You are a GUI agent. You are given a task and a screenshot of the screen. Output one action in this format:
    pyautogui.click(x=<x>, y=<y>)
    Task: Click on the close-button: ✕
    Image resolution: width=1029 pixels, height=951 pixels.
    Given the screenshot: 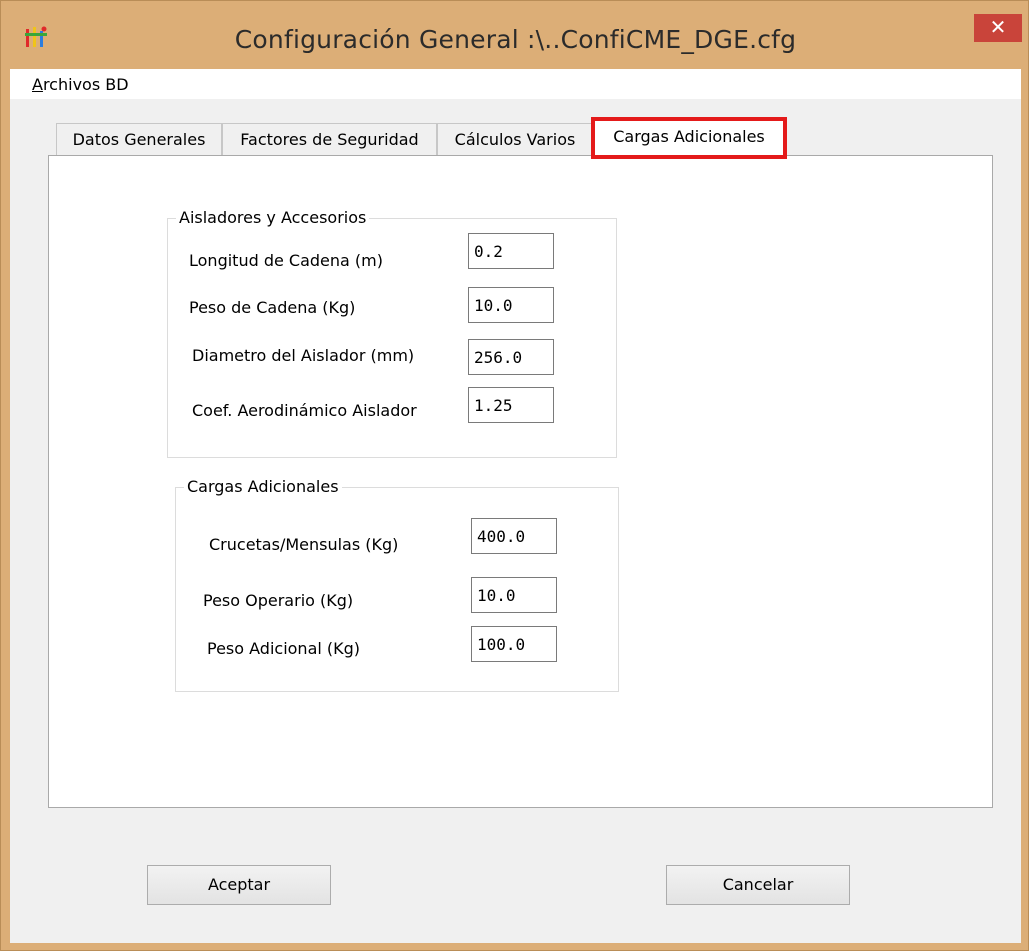 What is the action you would take?
    pyautogui.click(x=998, y=28)
    